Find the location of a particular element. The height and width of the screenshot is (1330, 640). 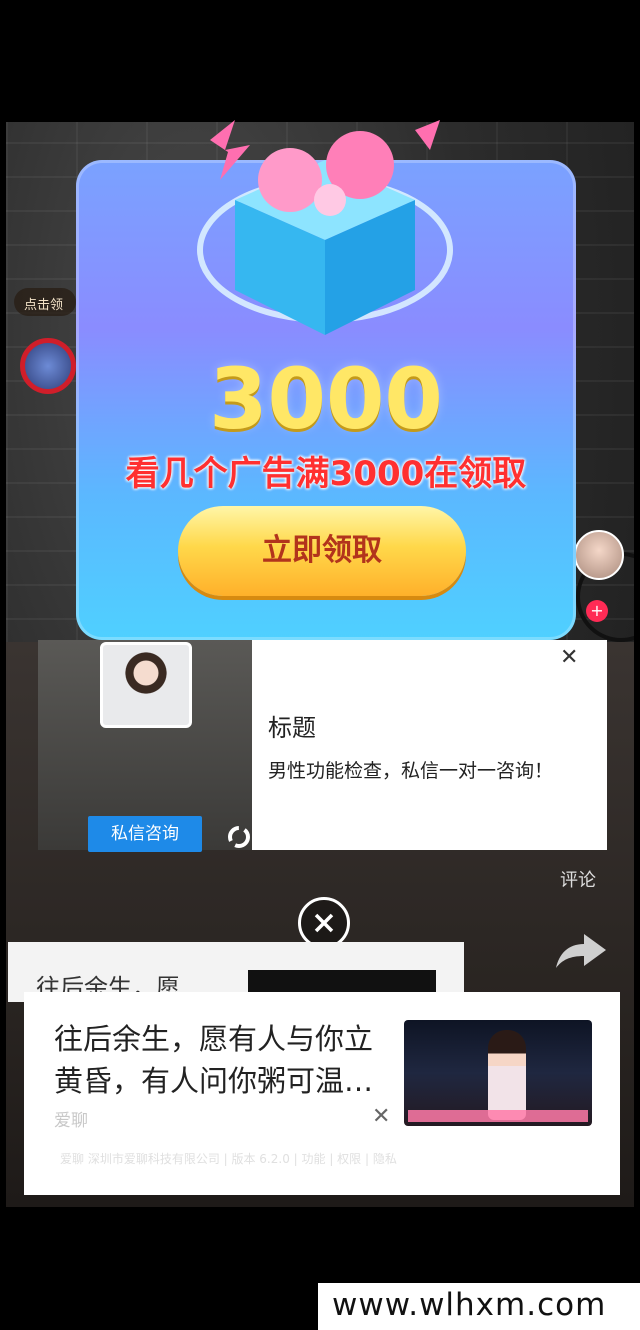

bottom-ad-close-icon: ✕ is located at coordinates (383, 1117).